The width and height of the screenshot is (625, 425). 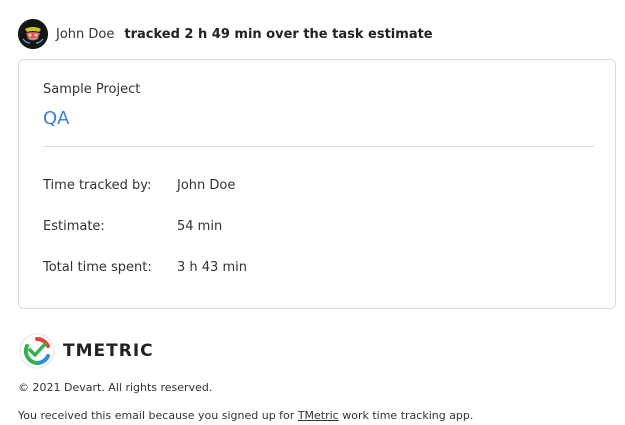 What do you see at coordinates (92, 89) in the screenshot?
I see `project-name: Sample Project` at bounding box center [92, 89].